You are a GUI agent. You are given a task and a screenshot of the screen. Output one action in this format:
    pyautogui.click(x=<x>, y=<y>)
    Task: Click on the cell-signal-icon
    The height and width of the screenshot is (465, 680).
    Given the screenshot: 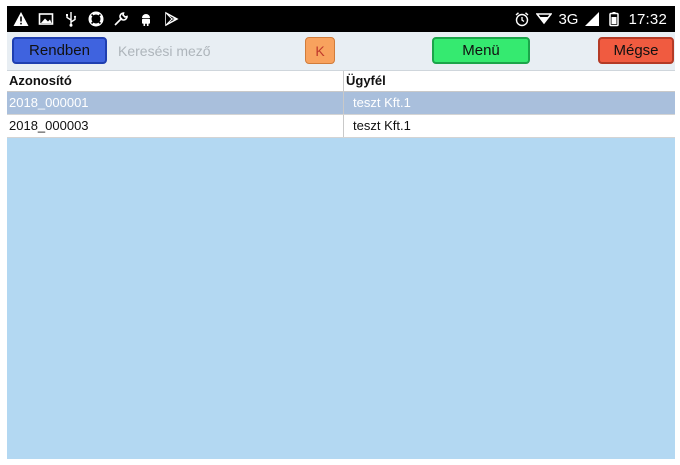 What is the action you would take?
    pyautogui.click(x=592, y=19)
    